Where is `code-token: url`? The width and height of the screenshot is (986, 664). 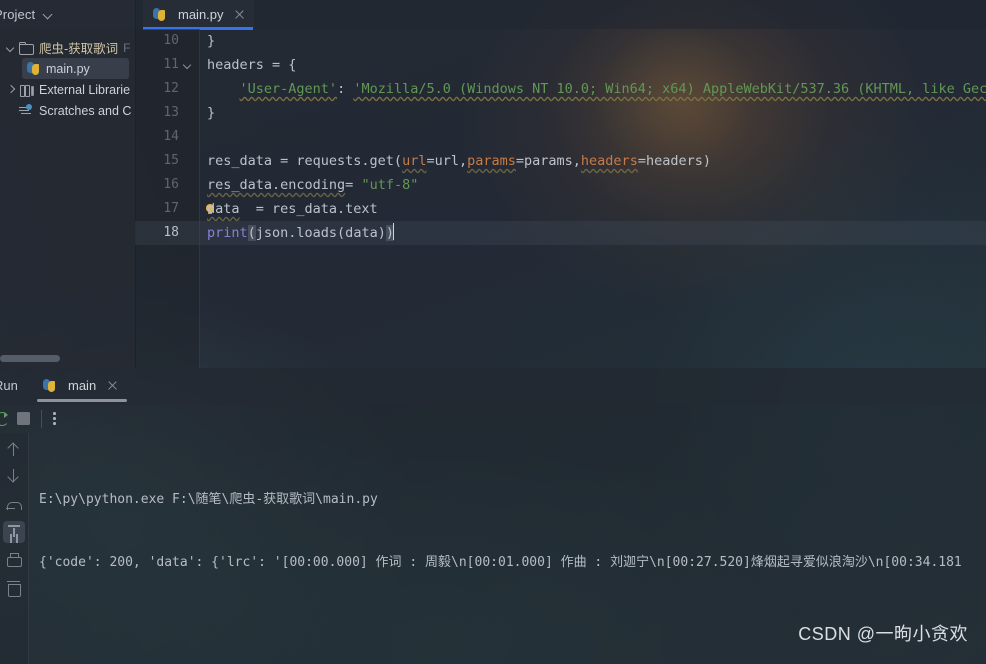 code-token: url is located at coordinates (414, 161).